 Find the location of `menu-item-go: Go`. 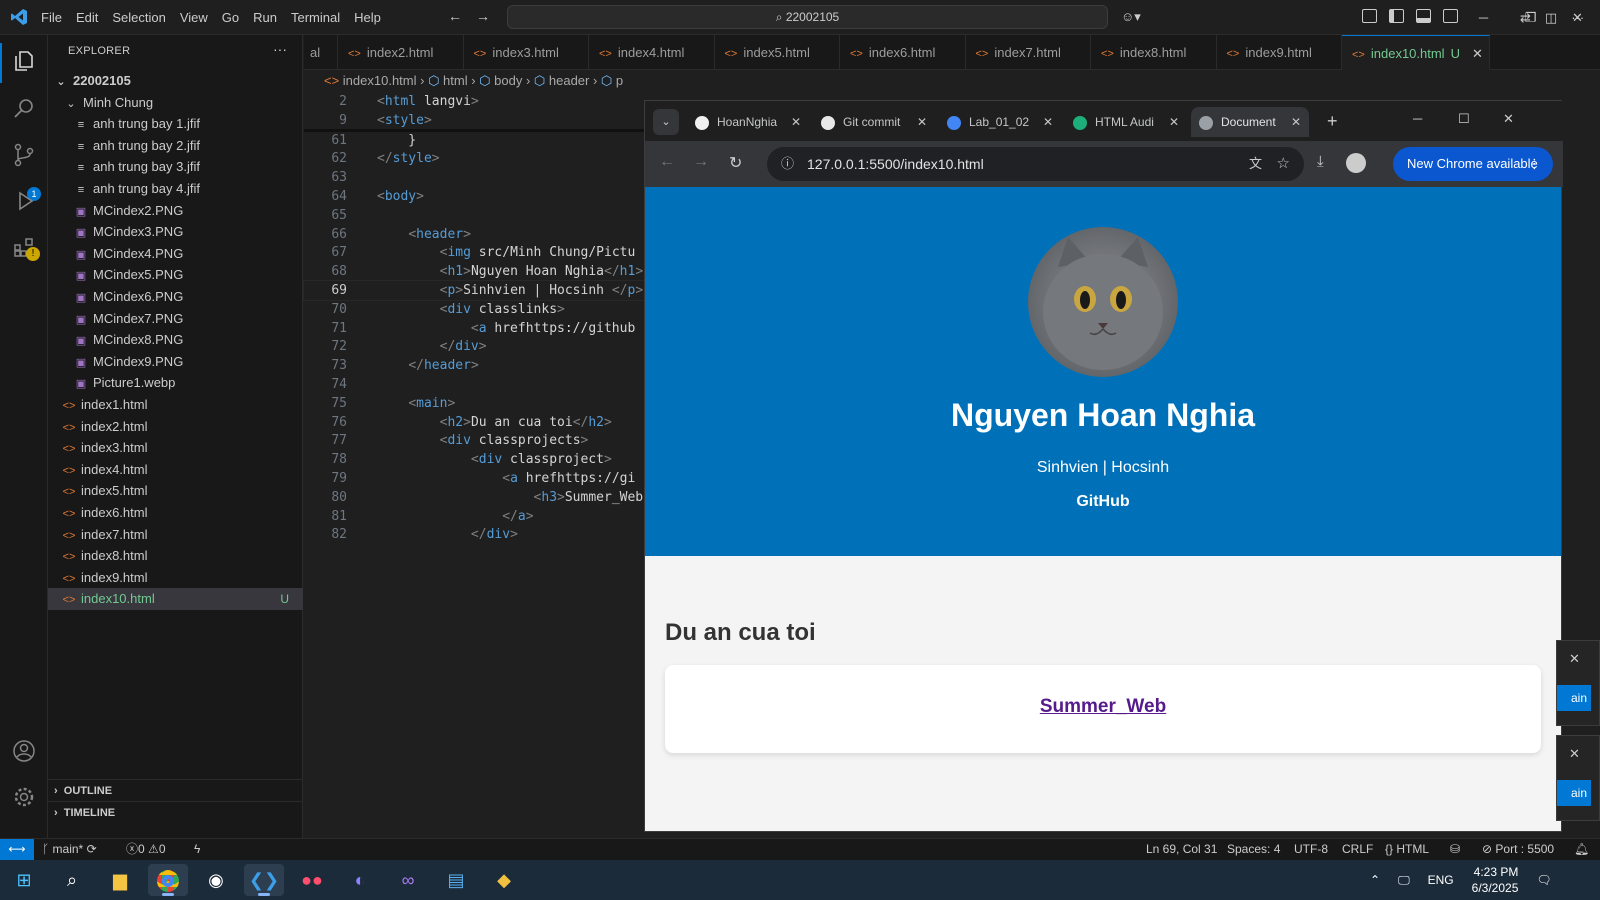

menu-item-go: Go is located at coordinates (230, 17).